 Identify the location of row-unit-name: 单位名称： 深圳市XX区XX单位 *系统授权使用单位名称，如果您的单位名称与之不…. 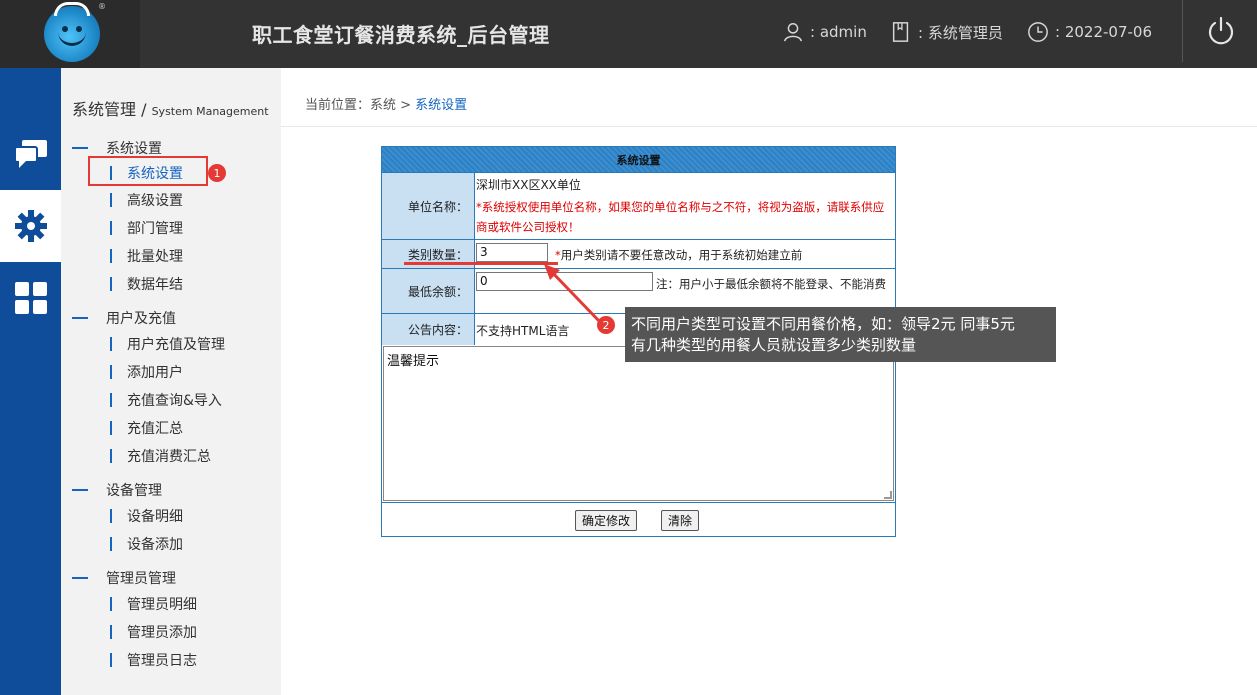
(638, 205).